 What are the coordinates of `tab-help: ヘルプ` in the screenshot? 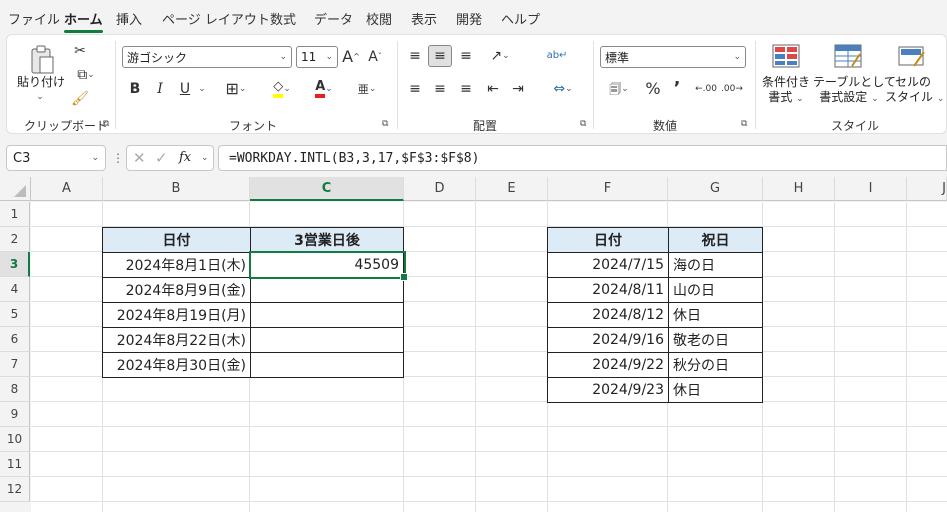 It's located at (520, 18).